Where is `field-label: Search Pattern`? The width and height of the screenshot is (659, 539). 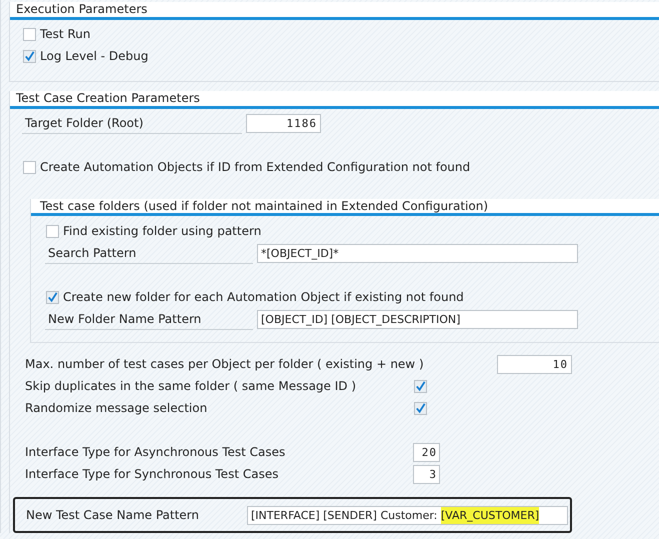
field-label: Search Pattern is located at coordinates (149, 253).